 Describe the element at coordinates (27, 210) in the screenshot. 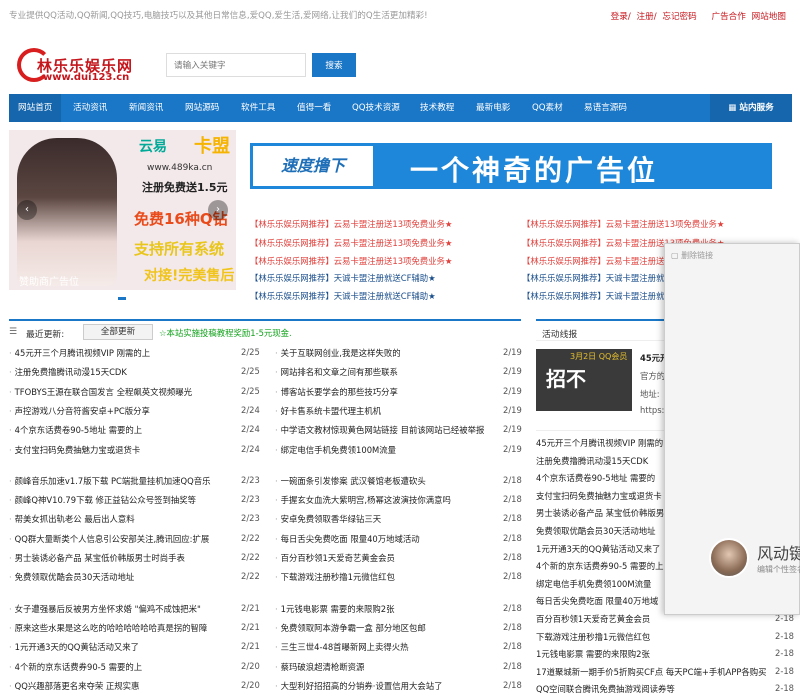

I see `slider-prev-icon: ‹` at that location.